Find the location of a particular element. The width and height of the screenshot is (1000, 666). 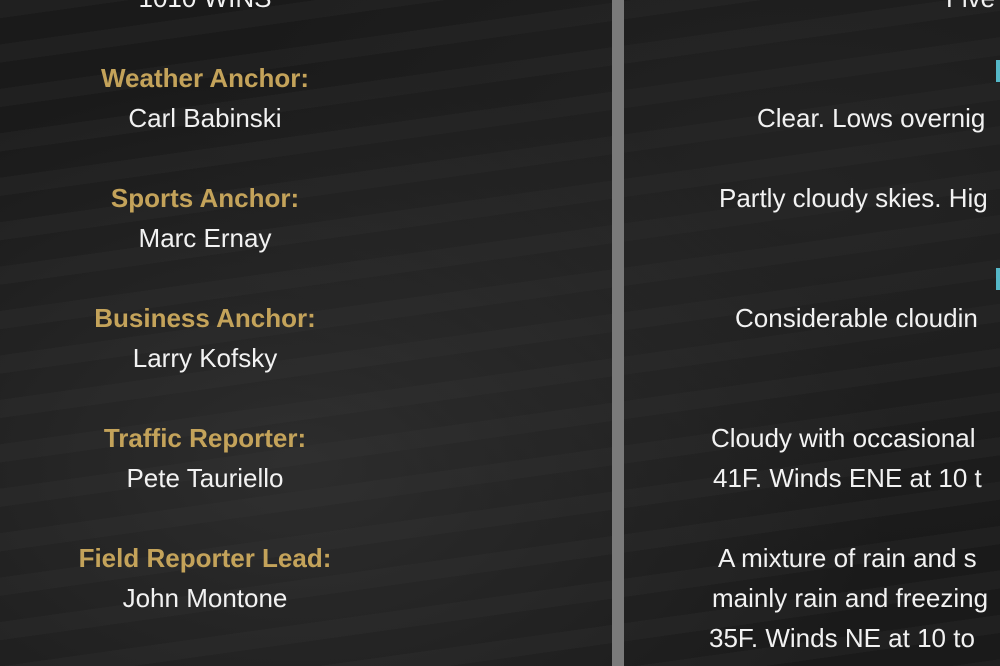

staff-role: Traffic Reporter: is located at coordinates (205, 438).